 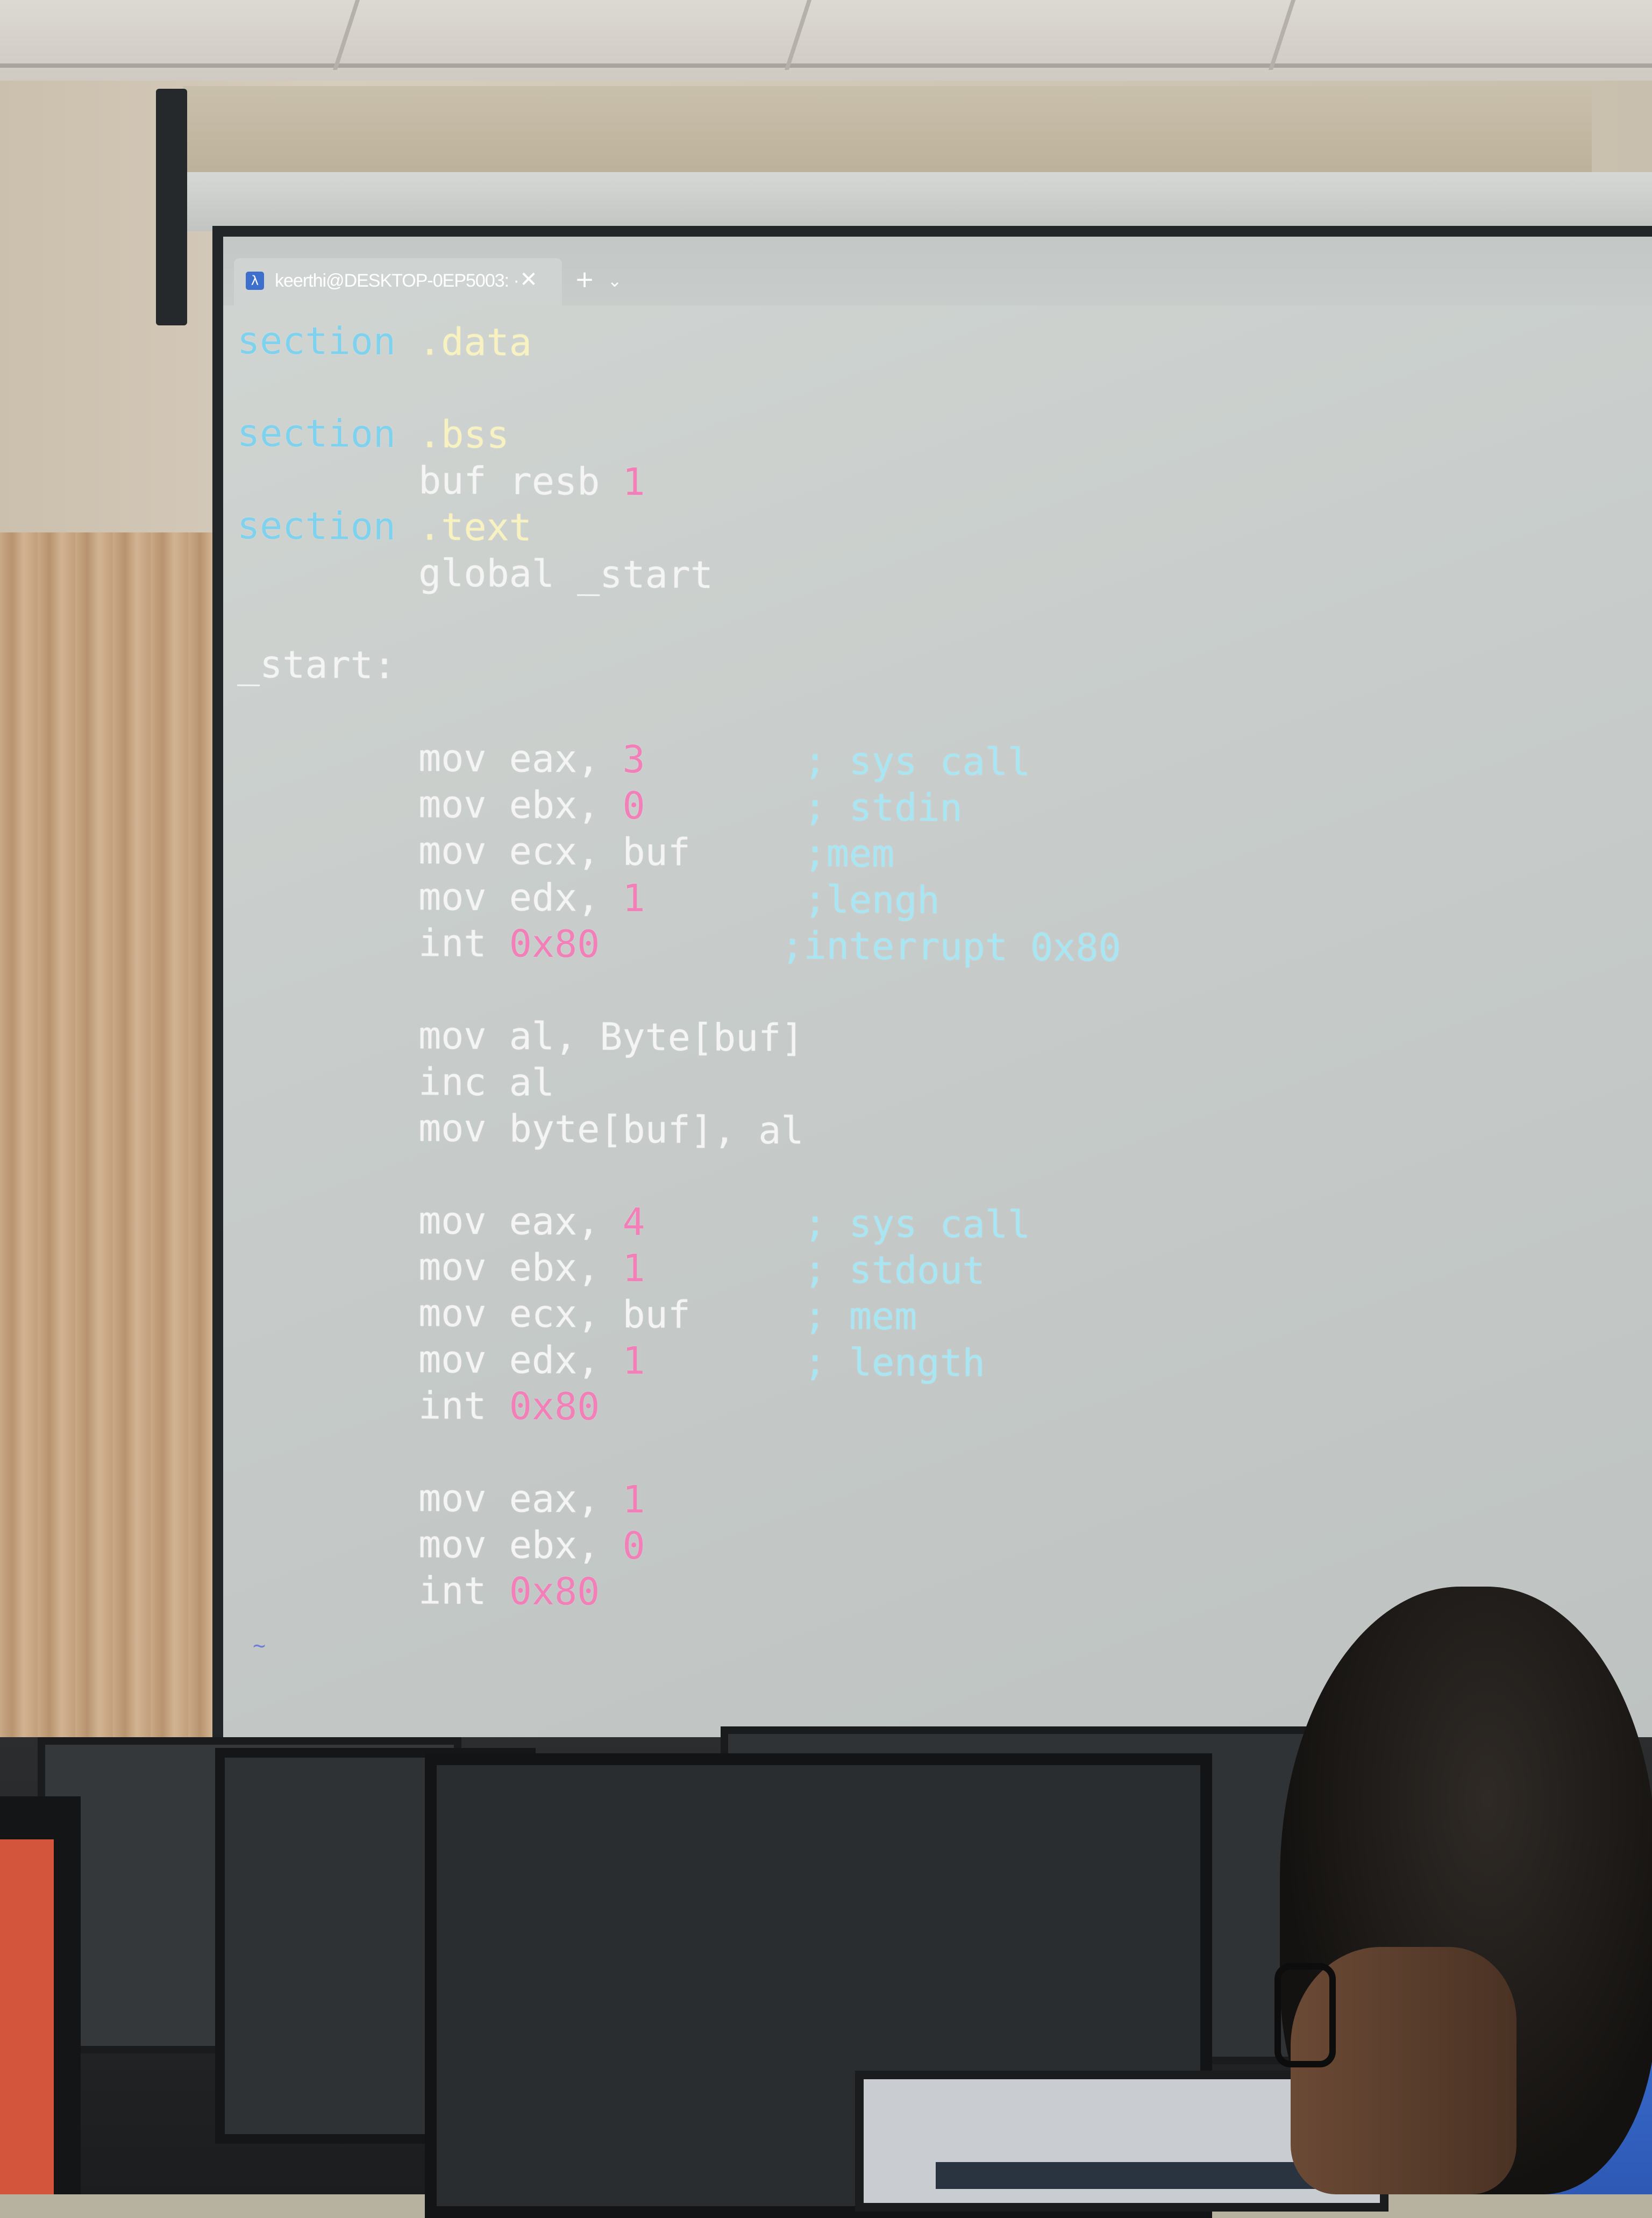 I want to click on code-token: buf resb, so click(x=430, y=481).